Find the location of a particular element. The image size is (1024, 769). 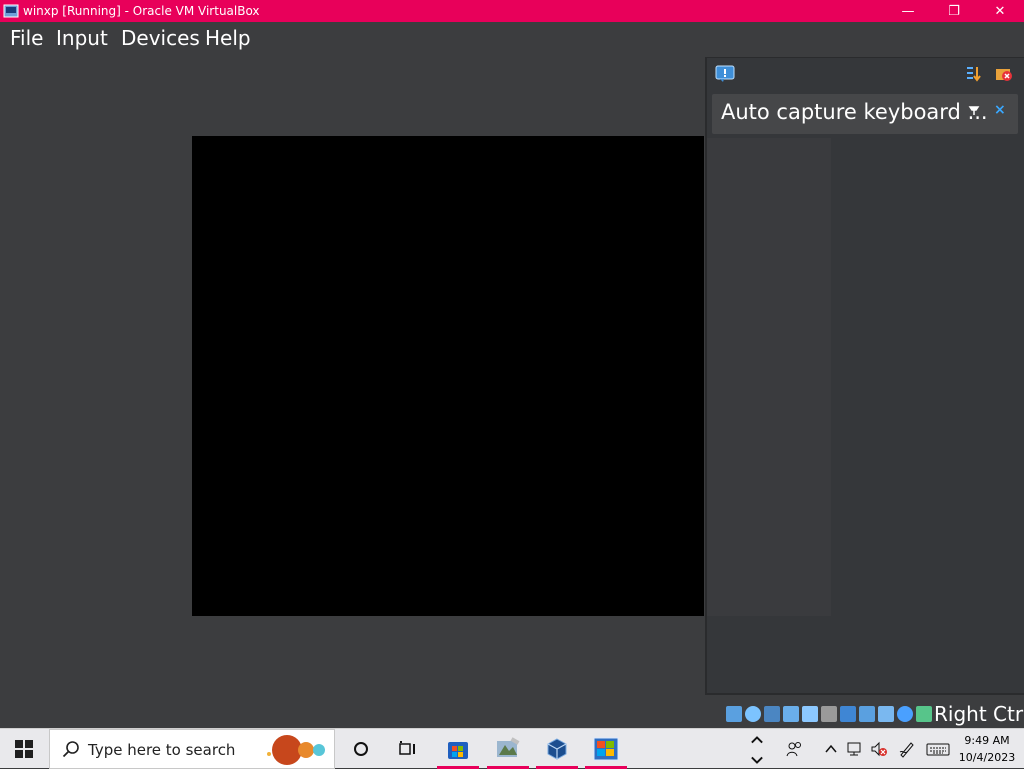

taskbar: Type here to search 9:49 AM 10/4/2023 is located at coordinates (512, 748).